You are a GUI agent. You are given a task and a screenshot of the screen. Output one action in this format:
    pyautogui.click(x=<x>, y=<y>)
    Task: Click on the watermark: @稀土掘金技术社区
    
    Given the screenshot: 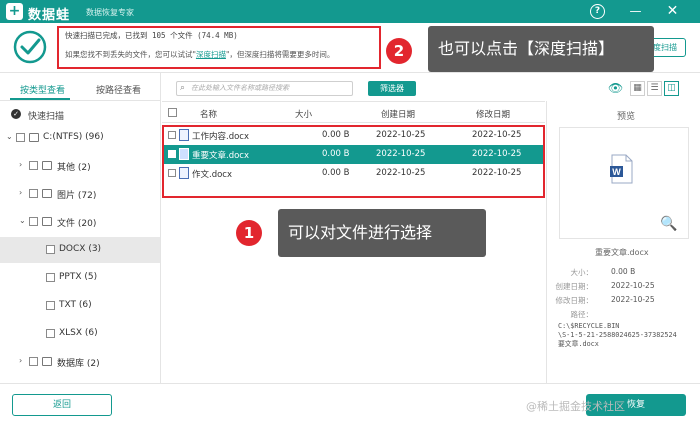 What is the action you would take?
    pyautogui.click(x=575, y=406)
    